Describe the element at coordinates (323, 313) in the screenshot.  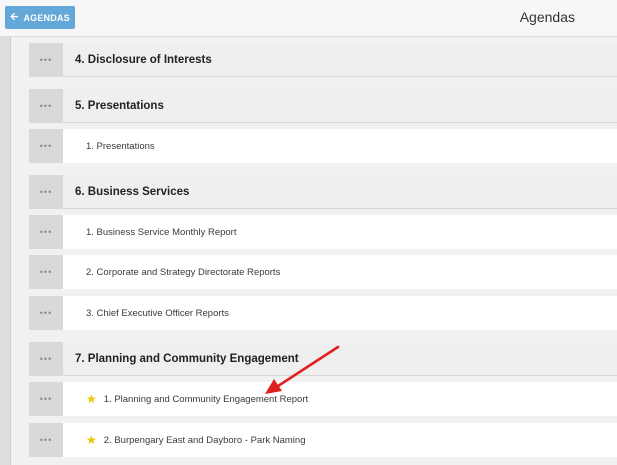
I see `agenda-item-row: ••• 3. Chief Executive Officer Reports` at that location.